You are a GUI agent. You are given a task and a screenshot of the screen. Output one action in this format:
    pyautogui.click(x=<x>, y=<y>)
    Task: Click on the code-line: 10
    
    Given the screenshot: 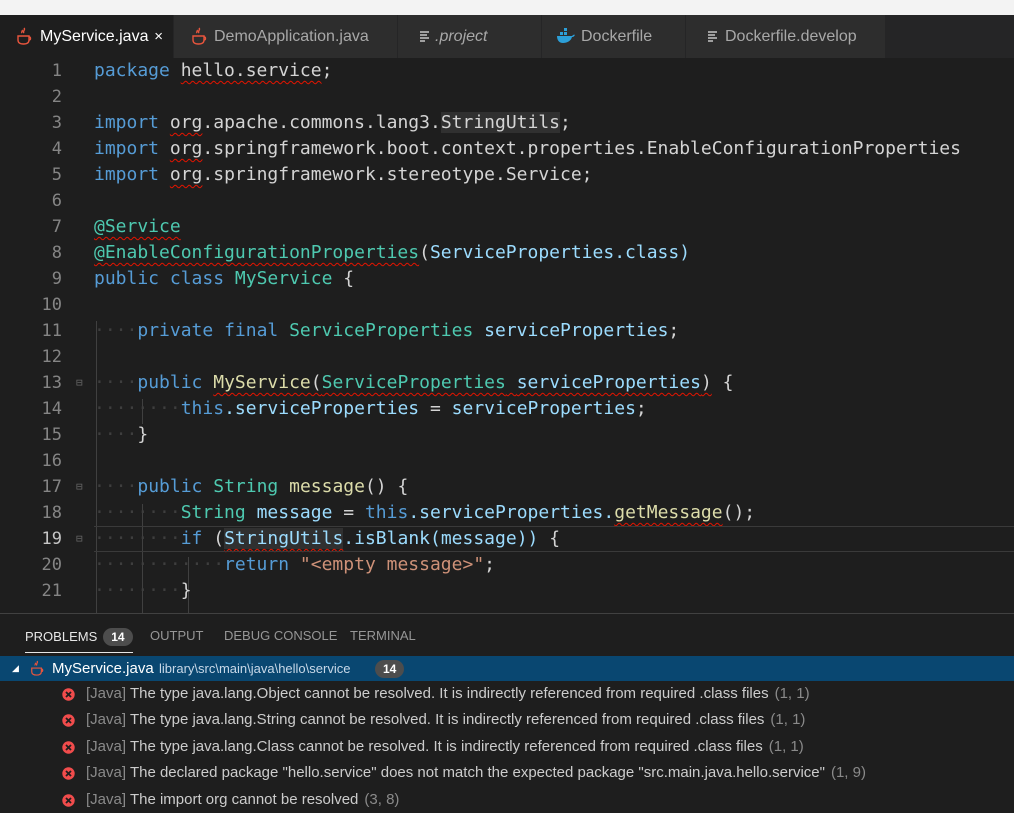 What is the action you would take?
    pyautogui.click(x=507, y=305)
    